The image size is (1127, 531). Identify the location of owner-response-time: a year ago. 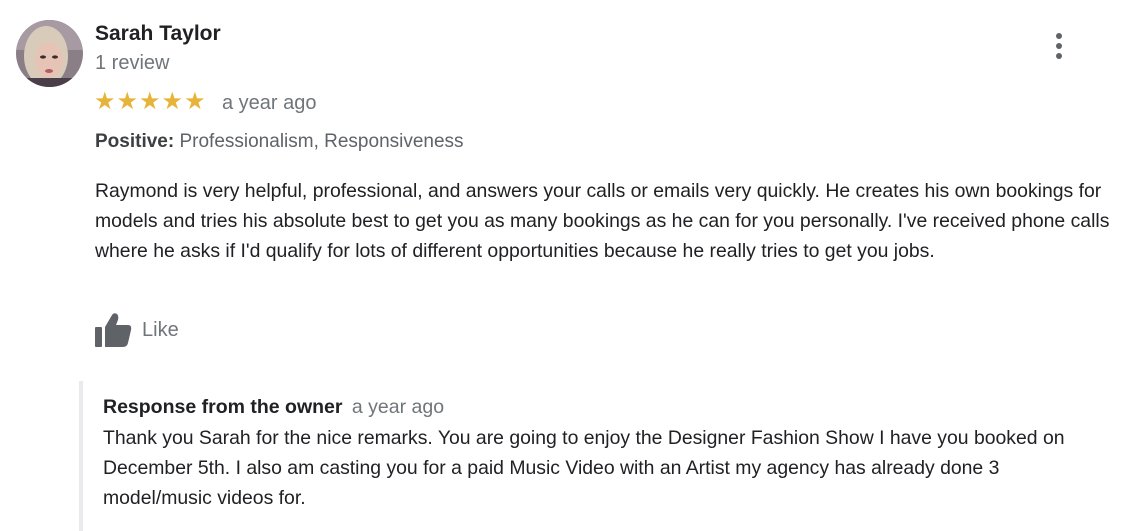
(398, 407).